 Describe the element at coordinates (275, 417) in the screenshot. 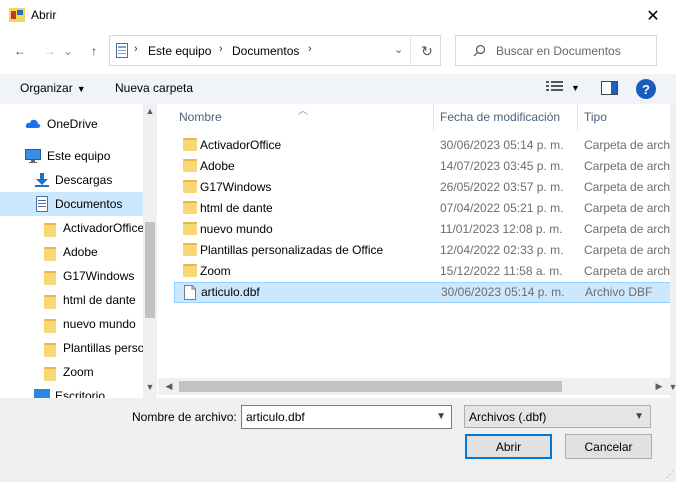

I see `filename-value: articulo.dbf` at that location.